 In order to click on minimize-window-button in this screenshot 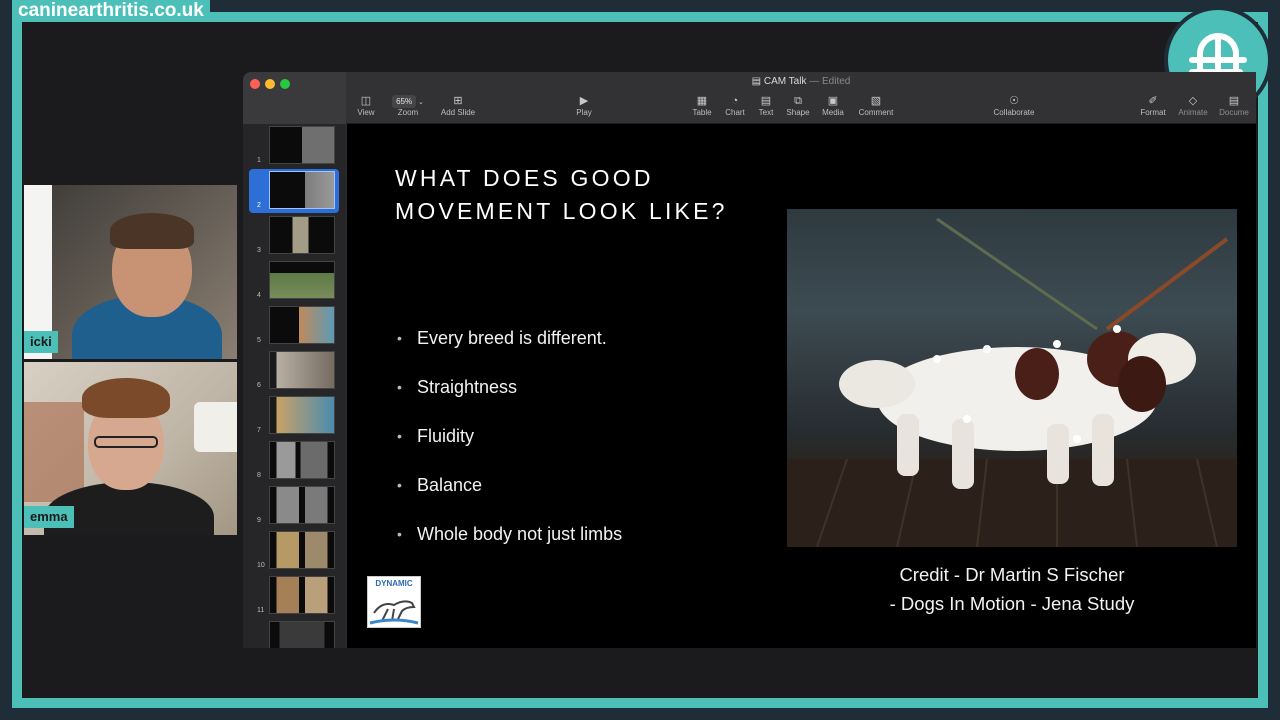, I will do `click(270, 84)`.